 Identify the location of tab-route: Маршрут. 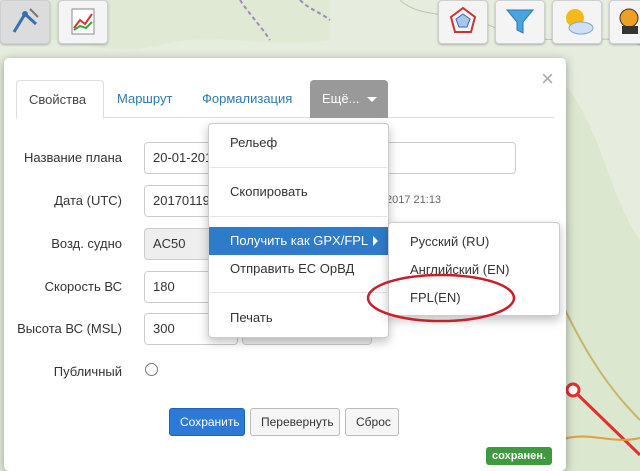
(144, 99).